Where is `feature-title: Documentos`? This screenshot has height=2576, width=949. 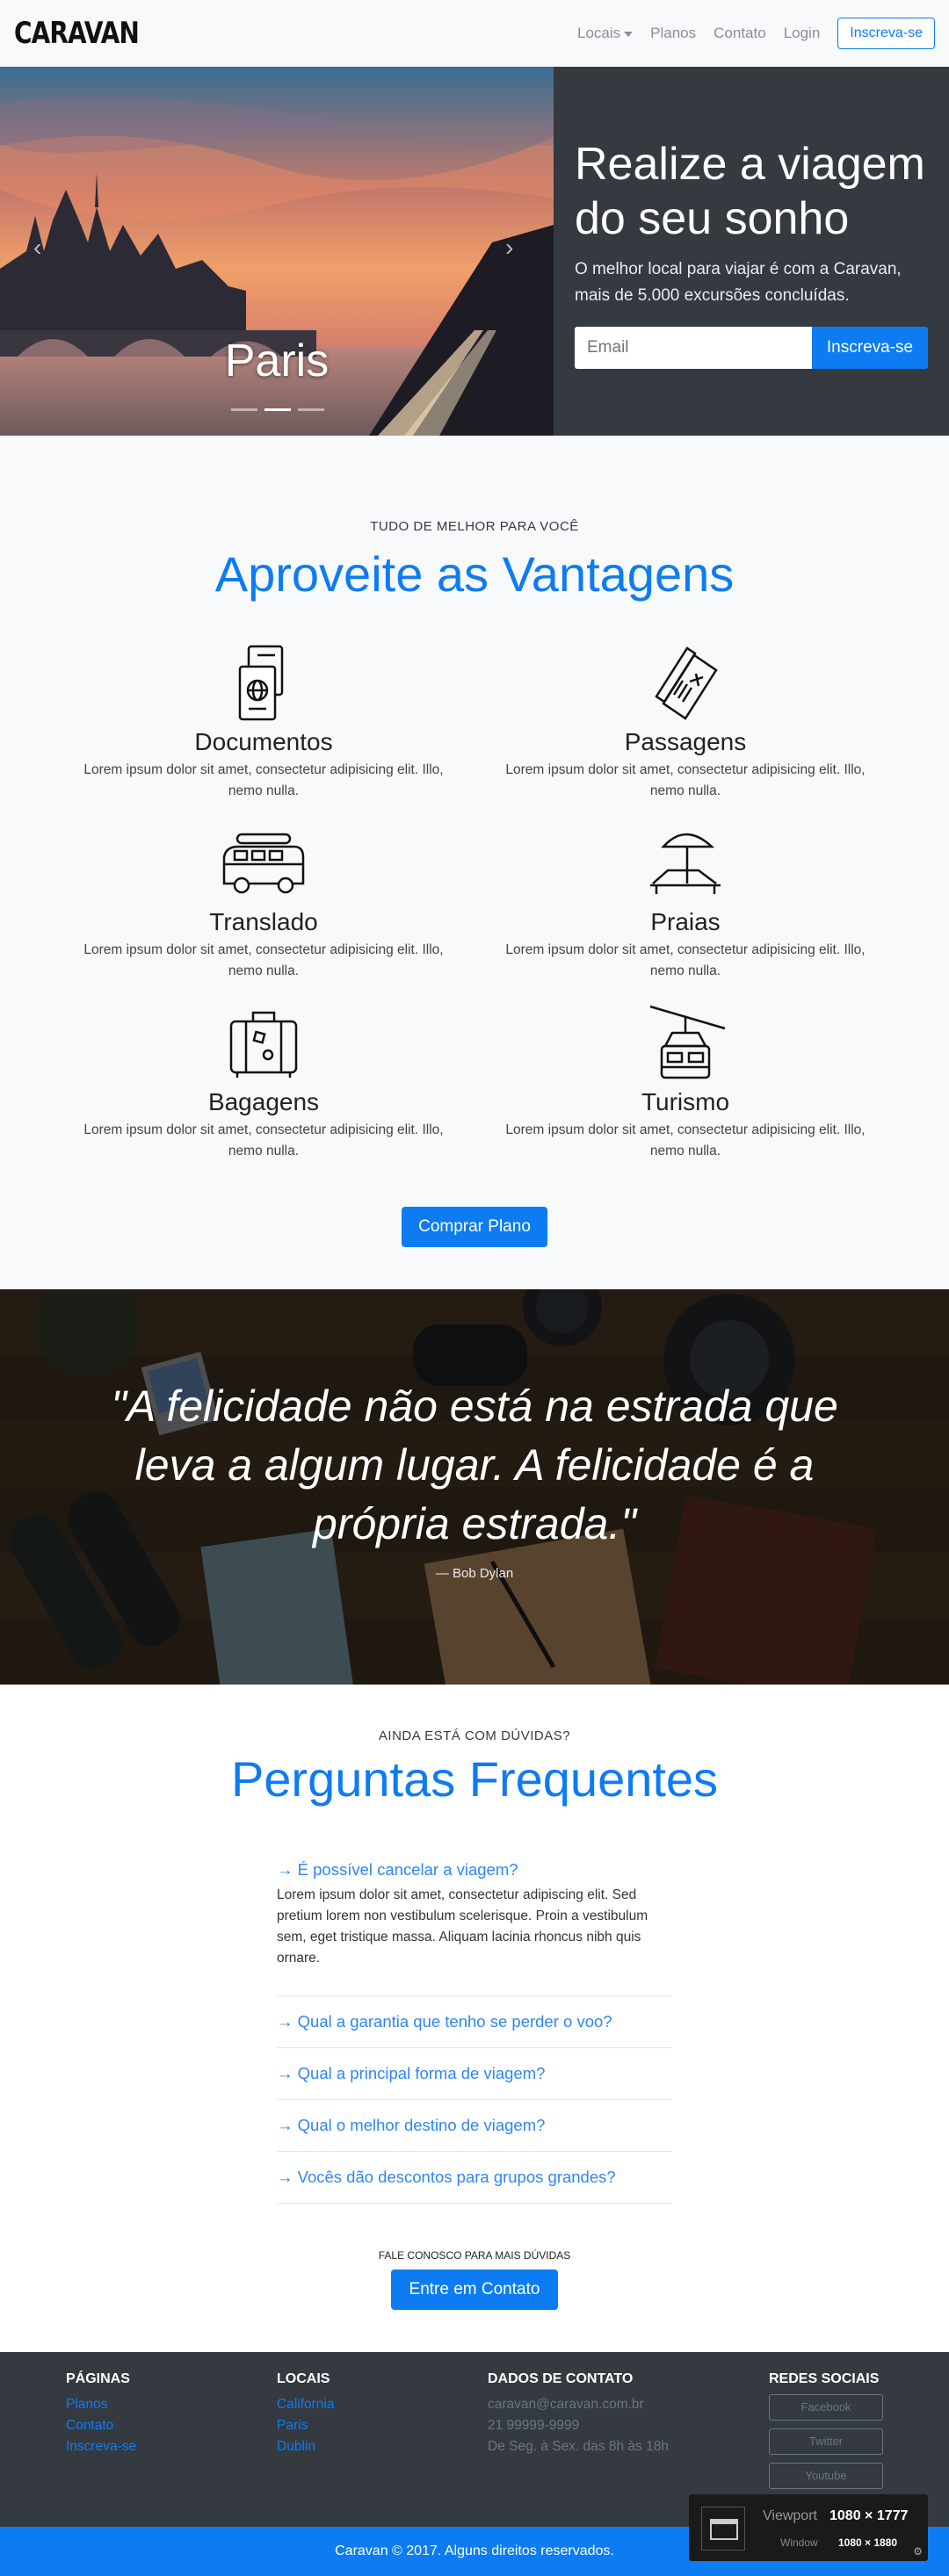
feature-title: Documentos is located at coordinates (263, 741).